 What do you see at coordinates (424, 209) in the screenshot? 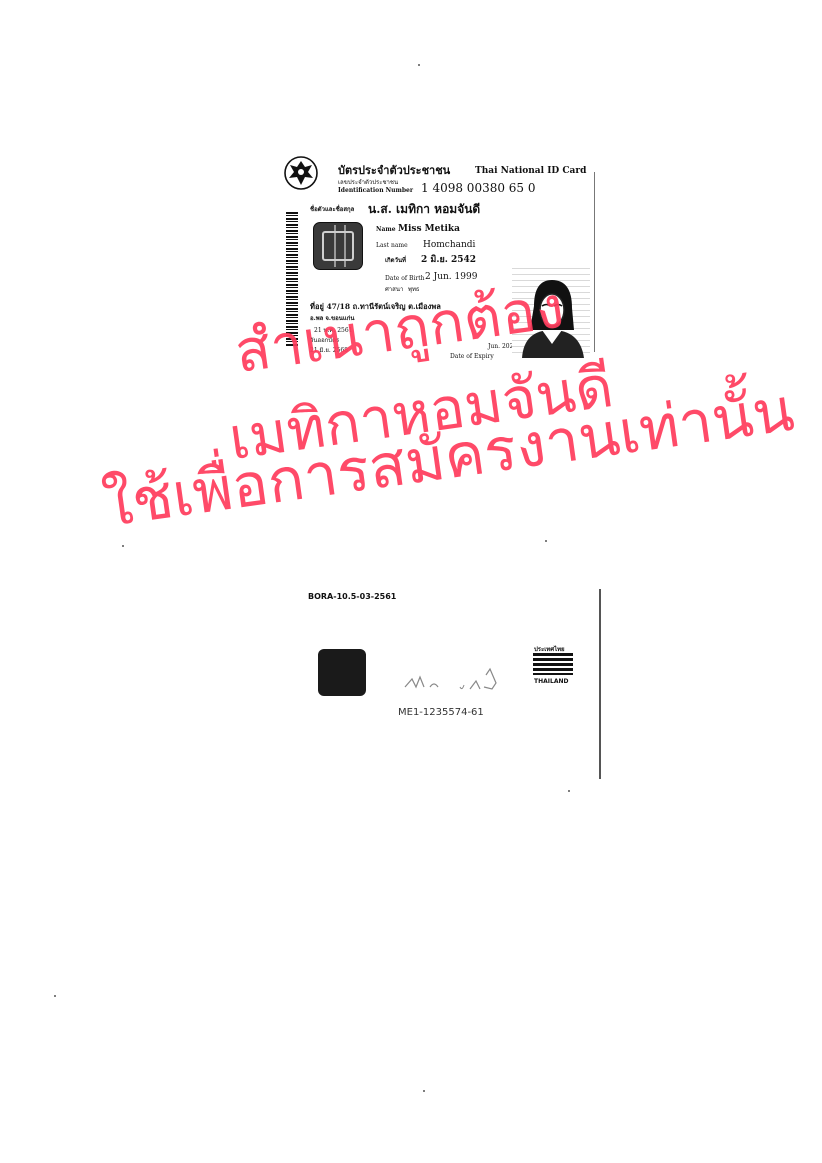
I see `name-thai: น.ส. เมทิกา หอมจันดี` at bounding box center [424, 209].